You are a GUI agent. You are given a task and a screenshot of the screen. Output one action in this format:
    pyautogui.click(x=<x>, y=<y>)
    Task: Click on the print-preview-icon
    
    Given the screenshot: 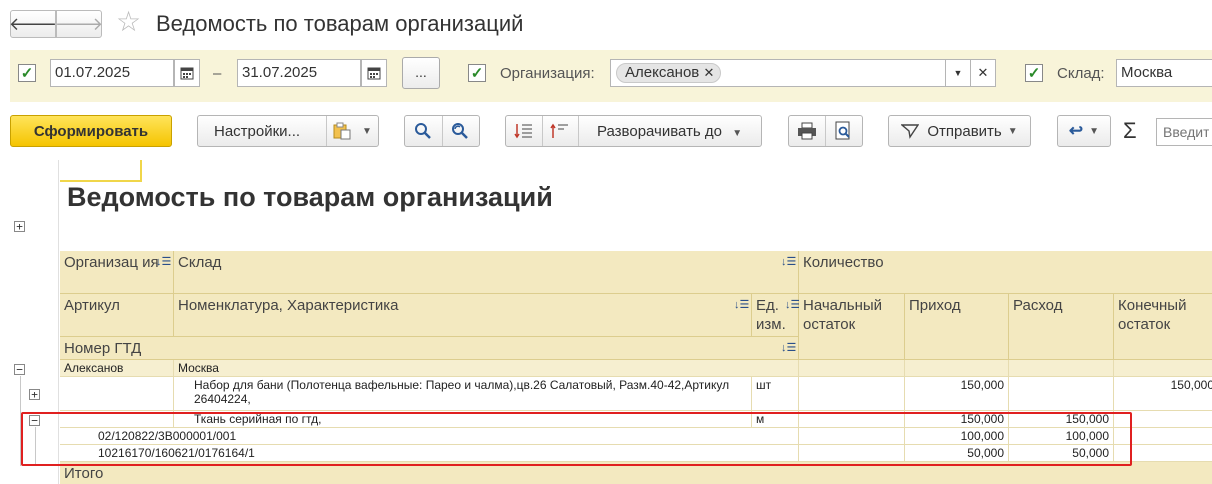 What is the action you would take?
    pyautogui.click(x=844, y=133)
    